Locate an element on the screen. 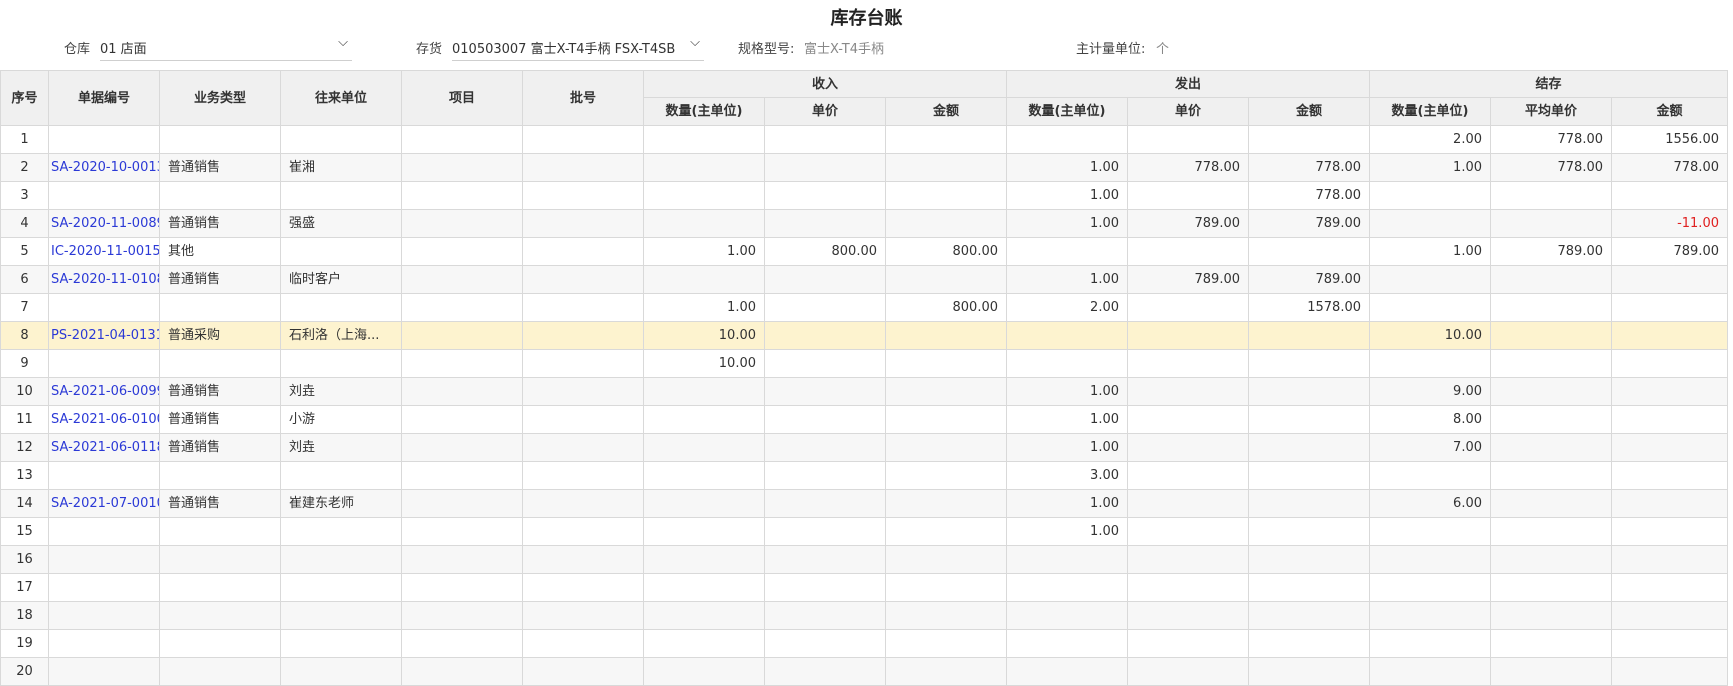  table-row: 16 is located at coordinates (864, 560).